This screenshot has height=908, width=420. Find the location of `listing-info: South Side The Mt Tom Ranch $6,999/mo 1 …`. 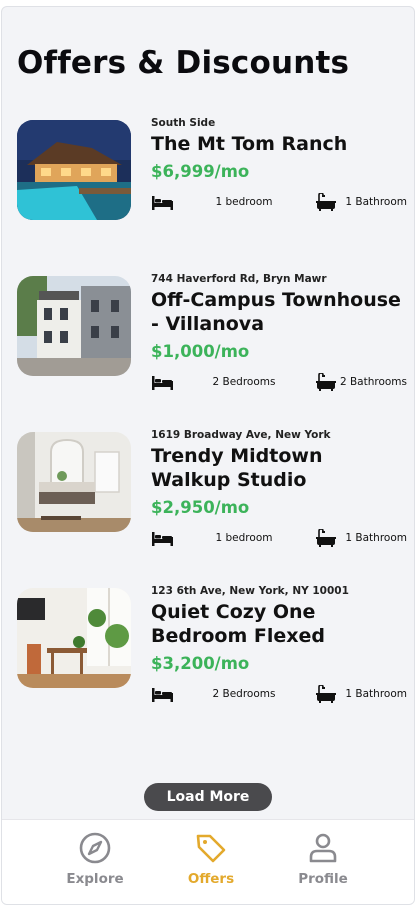

listing-info: South Side The Mt Tom Ranch $6,999/mo 1 … is located at coordinates (279, 165).